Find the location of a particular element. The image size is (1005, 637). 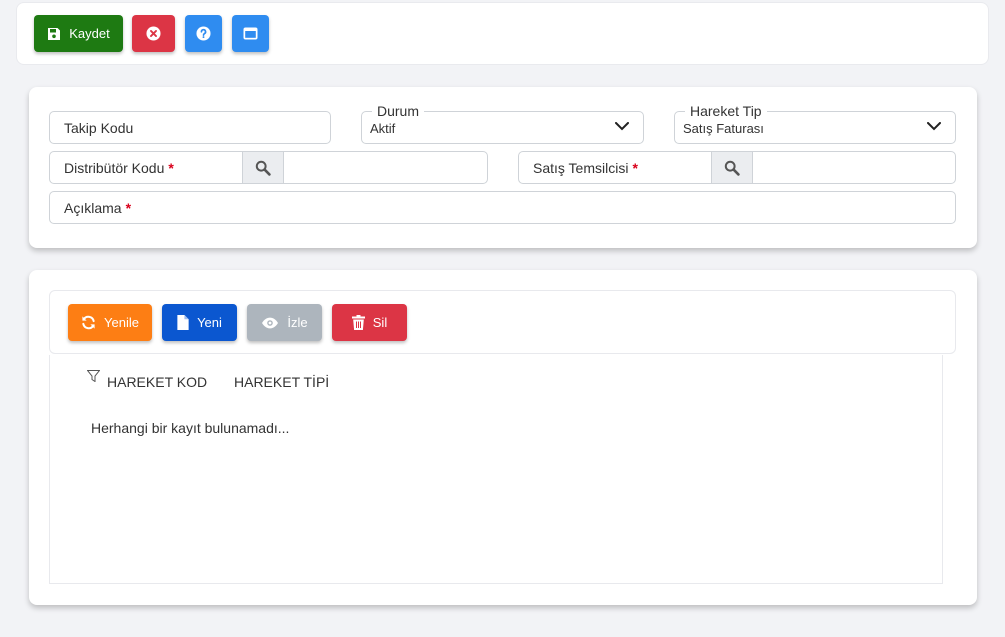

new-button-label: Yeni is located at coordinates (209, 322).